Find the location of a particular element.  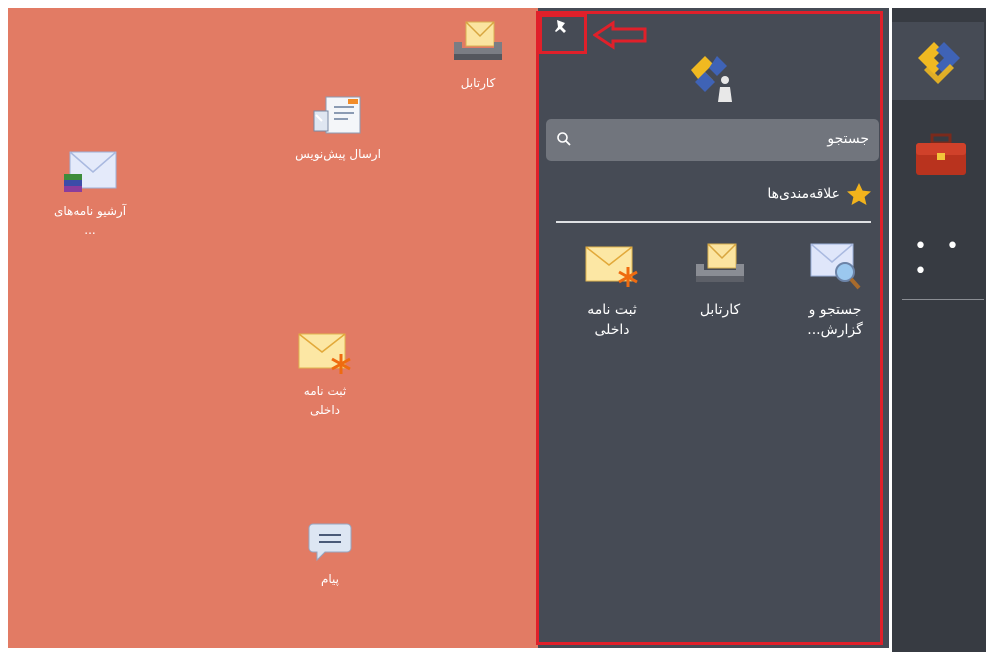

briefcase-icon is located at coordinates (941, 154).